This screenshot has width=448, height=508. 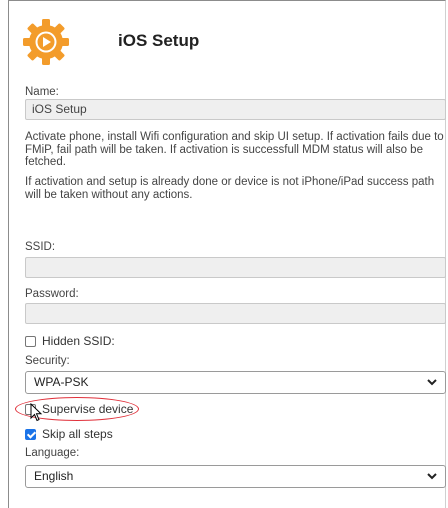 I want to click on name-field: iOS Setup, so click(x=235, y=109).